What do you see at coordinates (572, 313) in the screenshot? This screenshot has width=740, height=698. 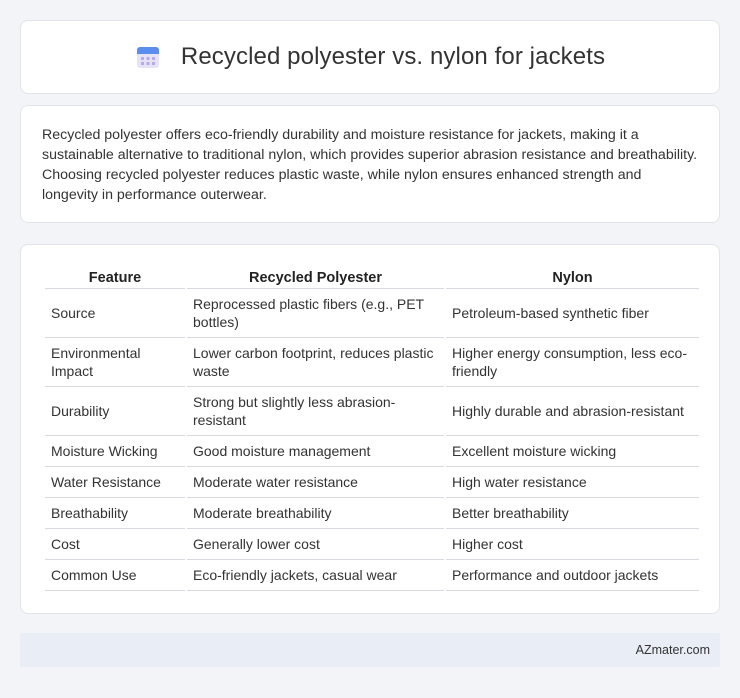 I see `nylon-cell: Petroleum-based synthetic fiber` at bounding box center [572, 313].